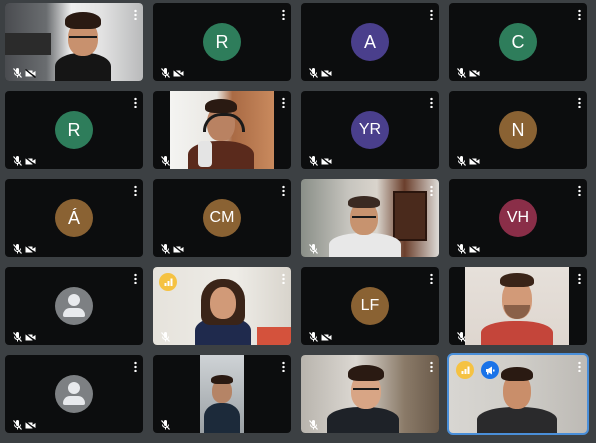 This screenshot has height=443, width=596. I want to click on participant-tile: A, so click(370, 42).